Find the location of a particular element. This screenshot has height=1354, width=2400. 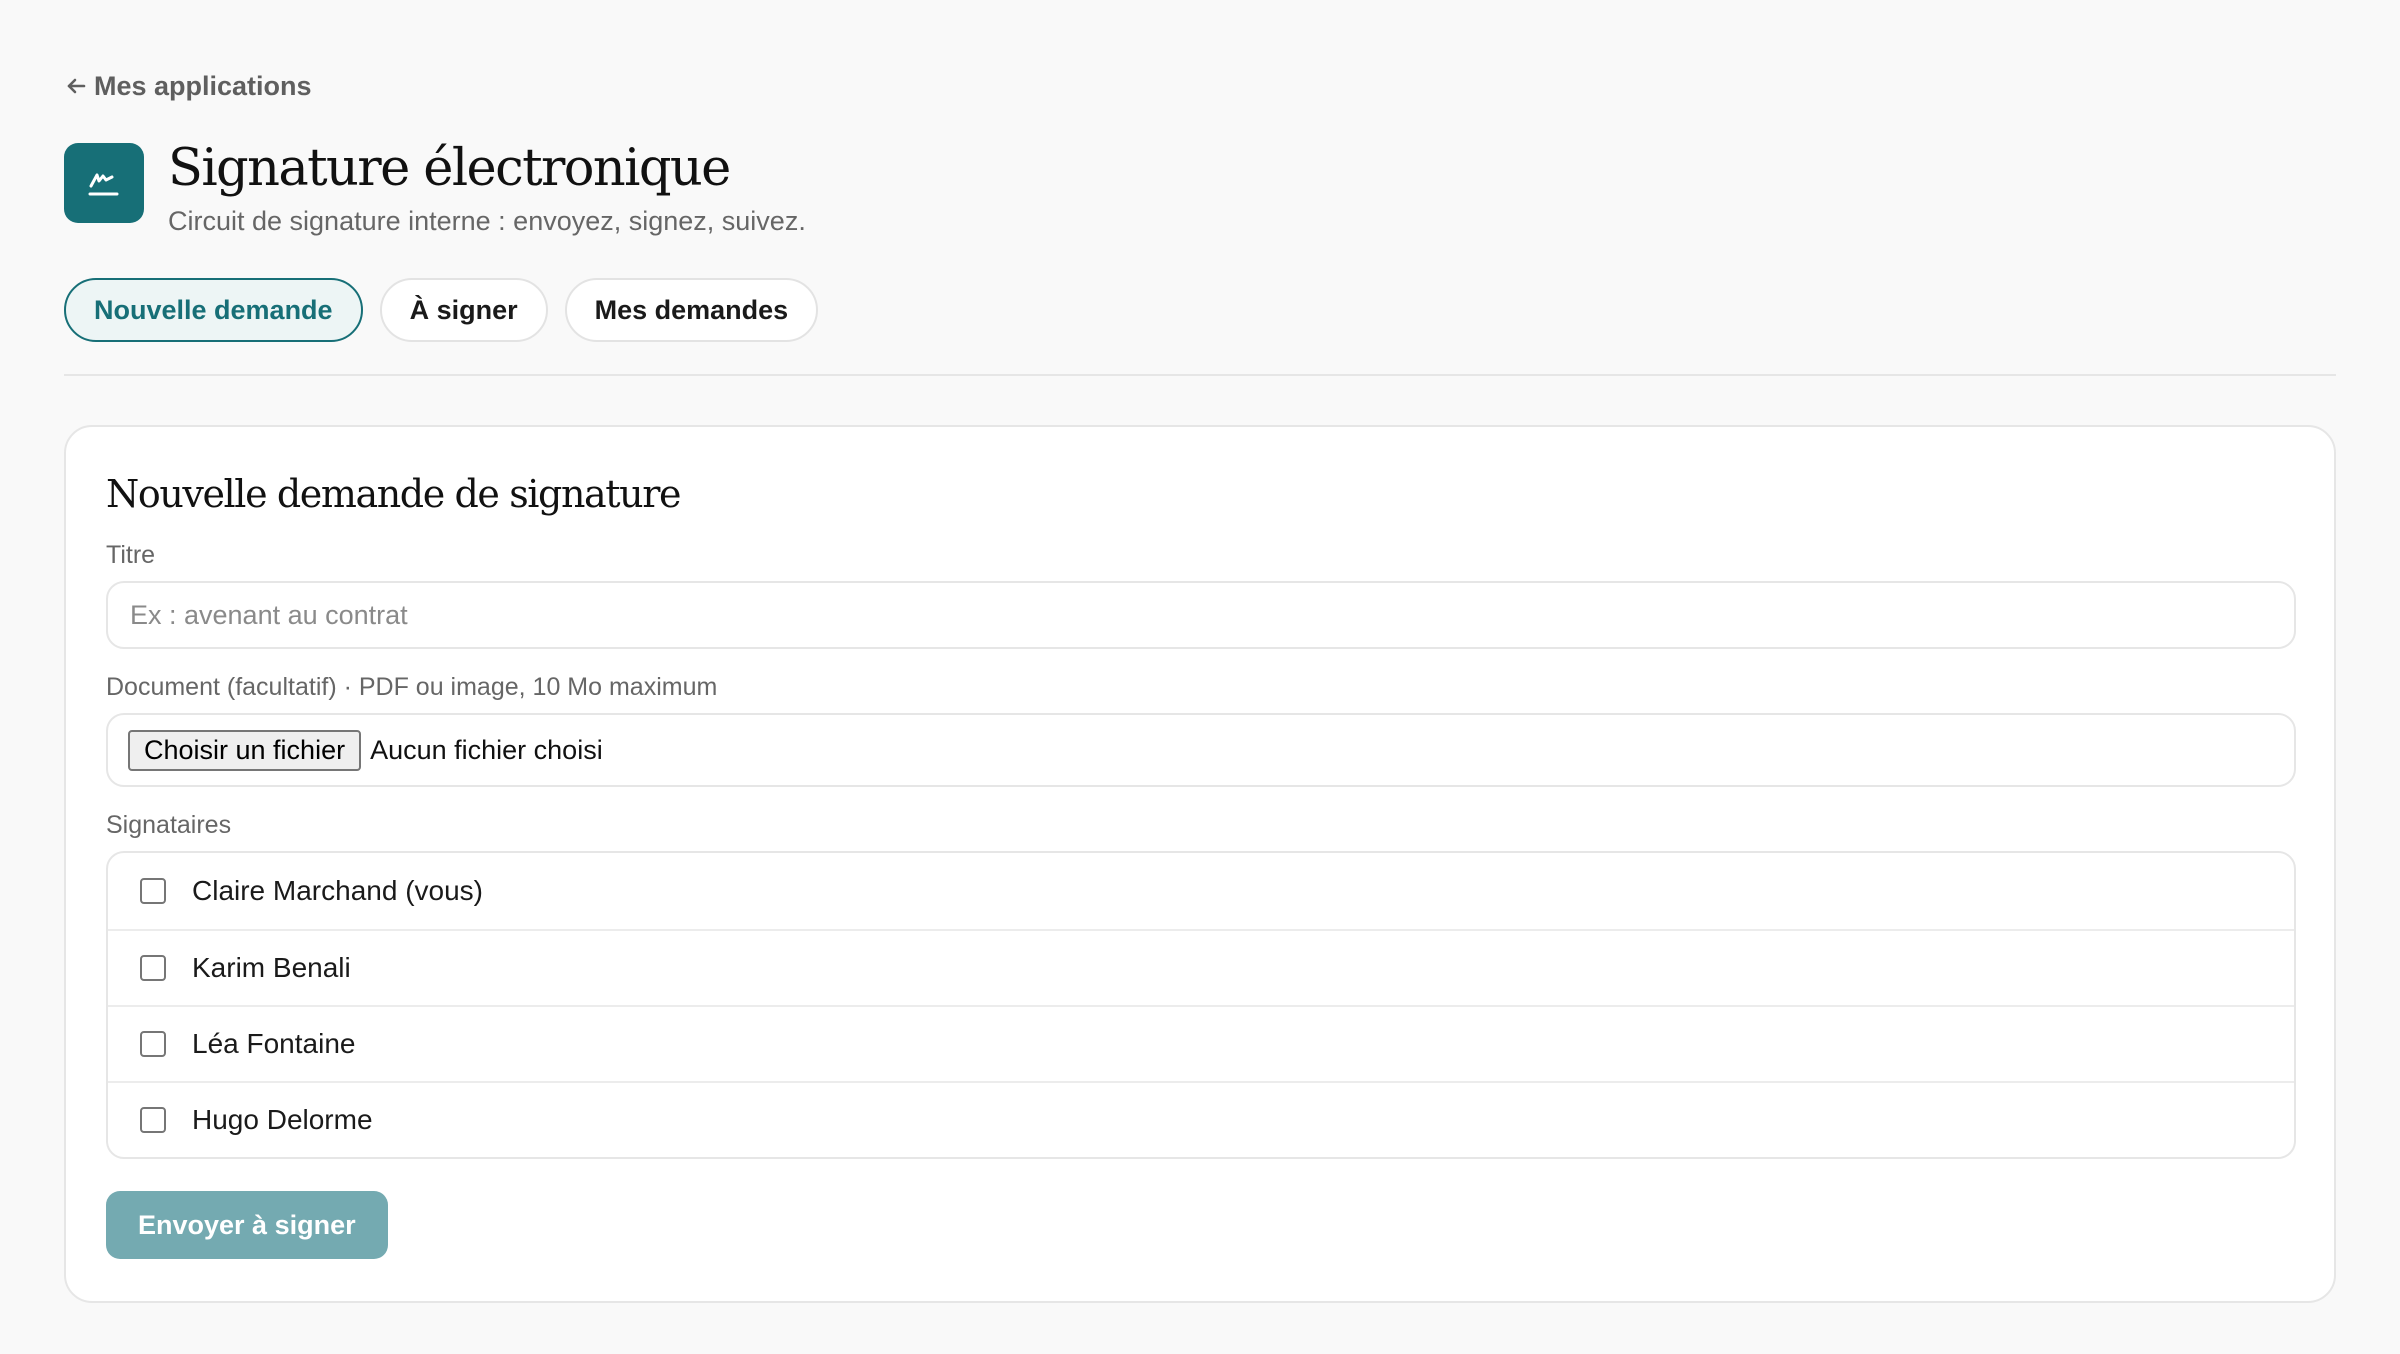

tab-a-signer: À signer is located at coordinates (463, 310).